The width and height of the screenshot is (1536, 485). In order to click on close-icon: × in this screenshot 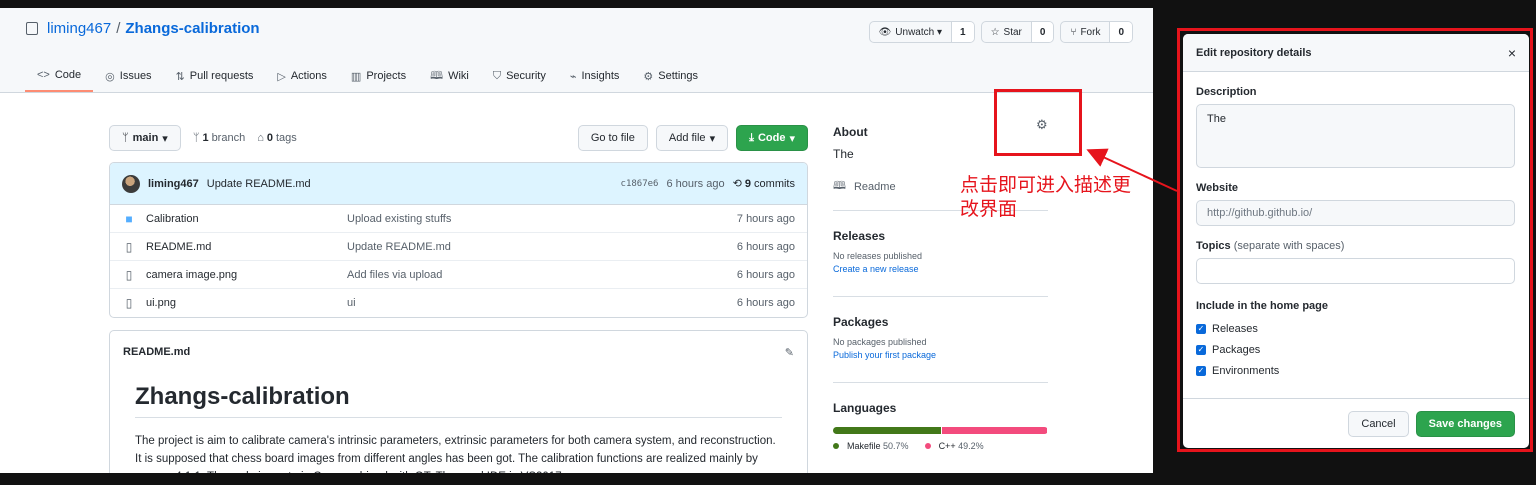, I will do `click(1512, 53)`.